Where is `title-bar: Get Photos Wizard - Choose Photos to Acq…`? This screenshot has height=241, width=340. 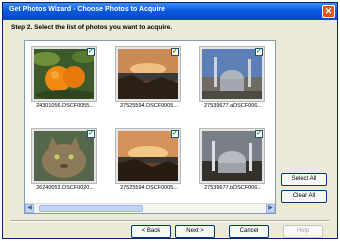 title-bar: Get Photos Wizard - Choose Photos to Acq… is located at coordinates (170, 11).